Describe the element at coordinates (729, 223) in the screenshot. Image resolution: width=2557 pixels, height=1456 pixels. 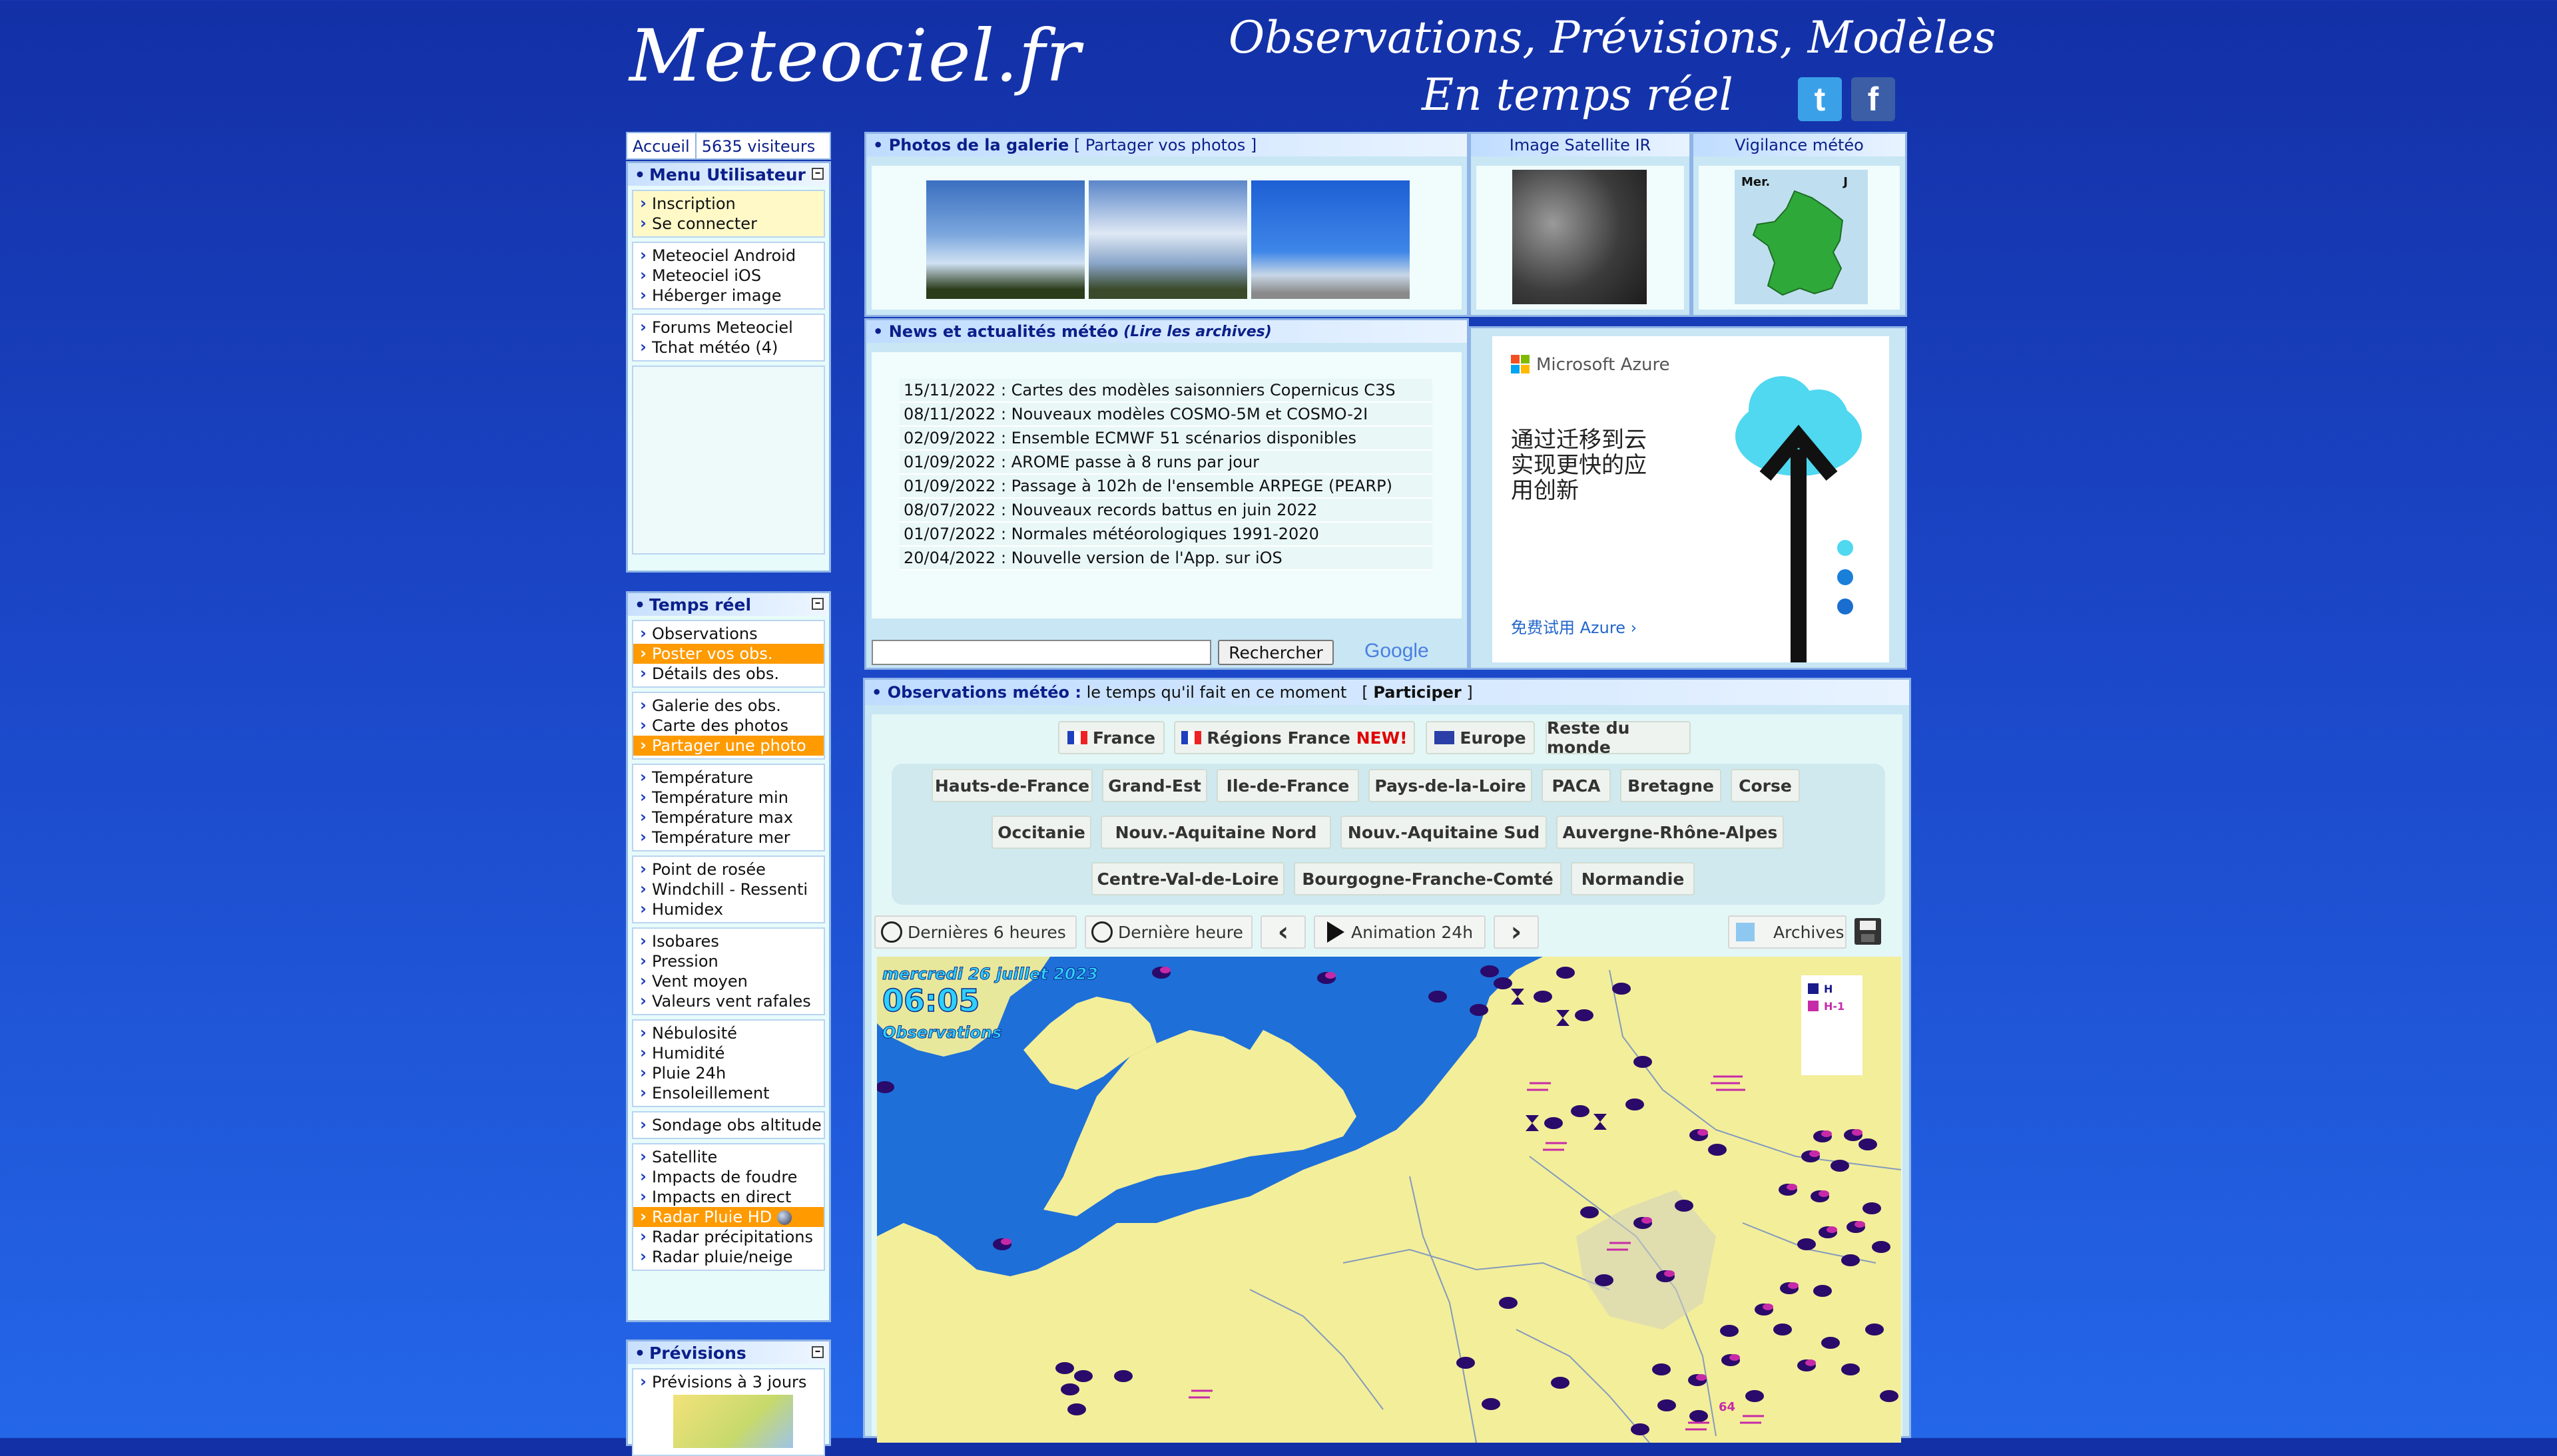
I see `menu-item-login: Se connecter` at that location.